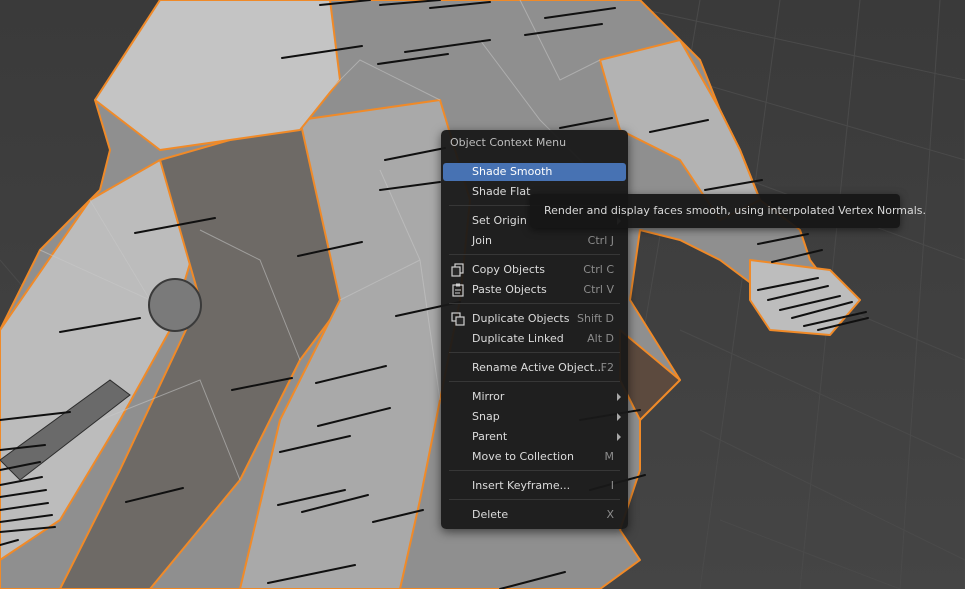  What do you see at coordinates (521, 318) in the screenshot?
I see `menu-item-label: Duplicate Objects` at bounding box center [521, 318].